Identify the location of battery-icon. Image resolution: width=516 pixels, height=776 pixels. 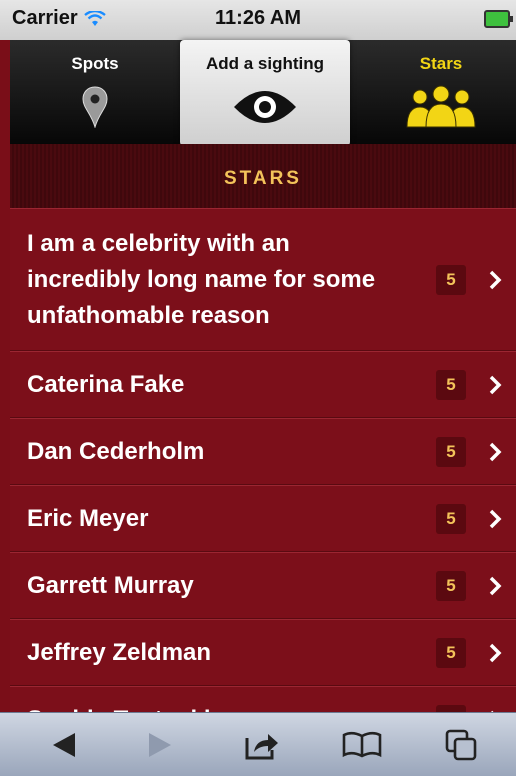
(498, 19).